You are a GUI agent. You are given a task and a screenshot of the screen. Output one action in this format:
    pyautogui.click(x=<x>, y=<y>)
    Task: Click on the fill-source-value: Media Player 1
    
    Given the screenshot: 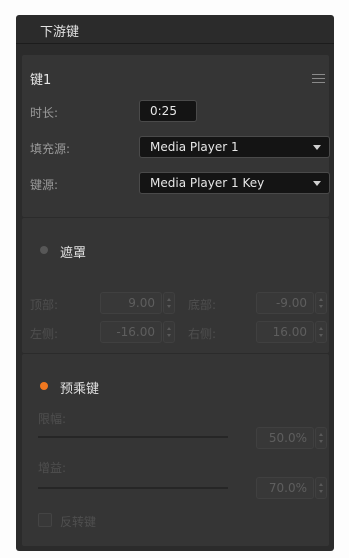 What is the action you would take?
    pyautogui.click(x=194, y=147)
    